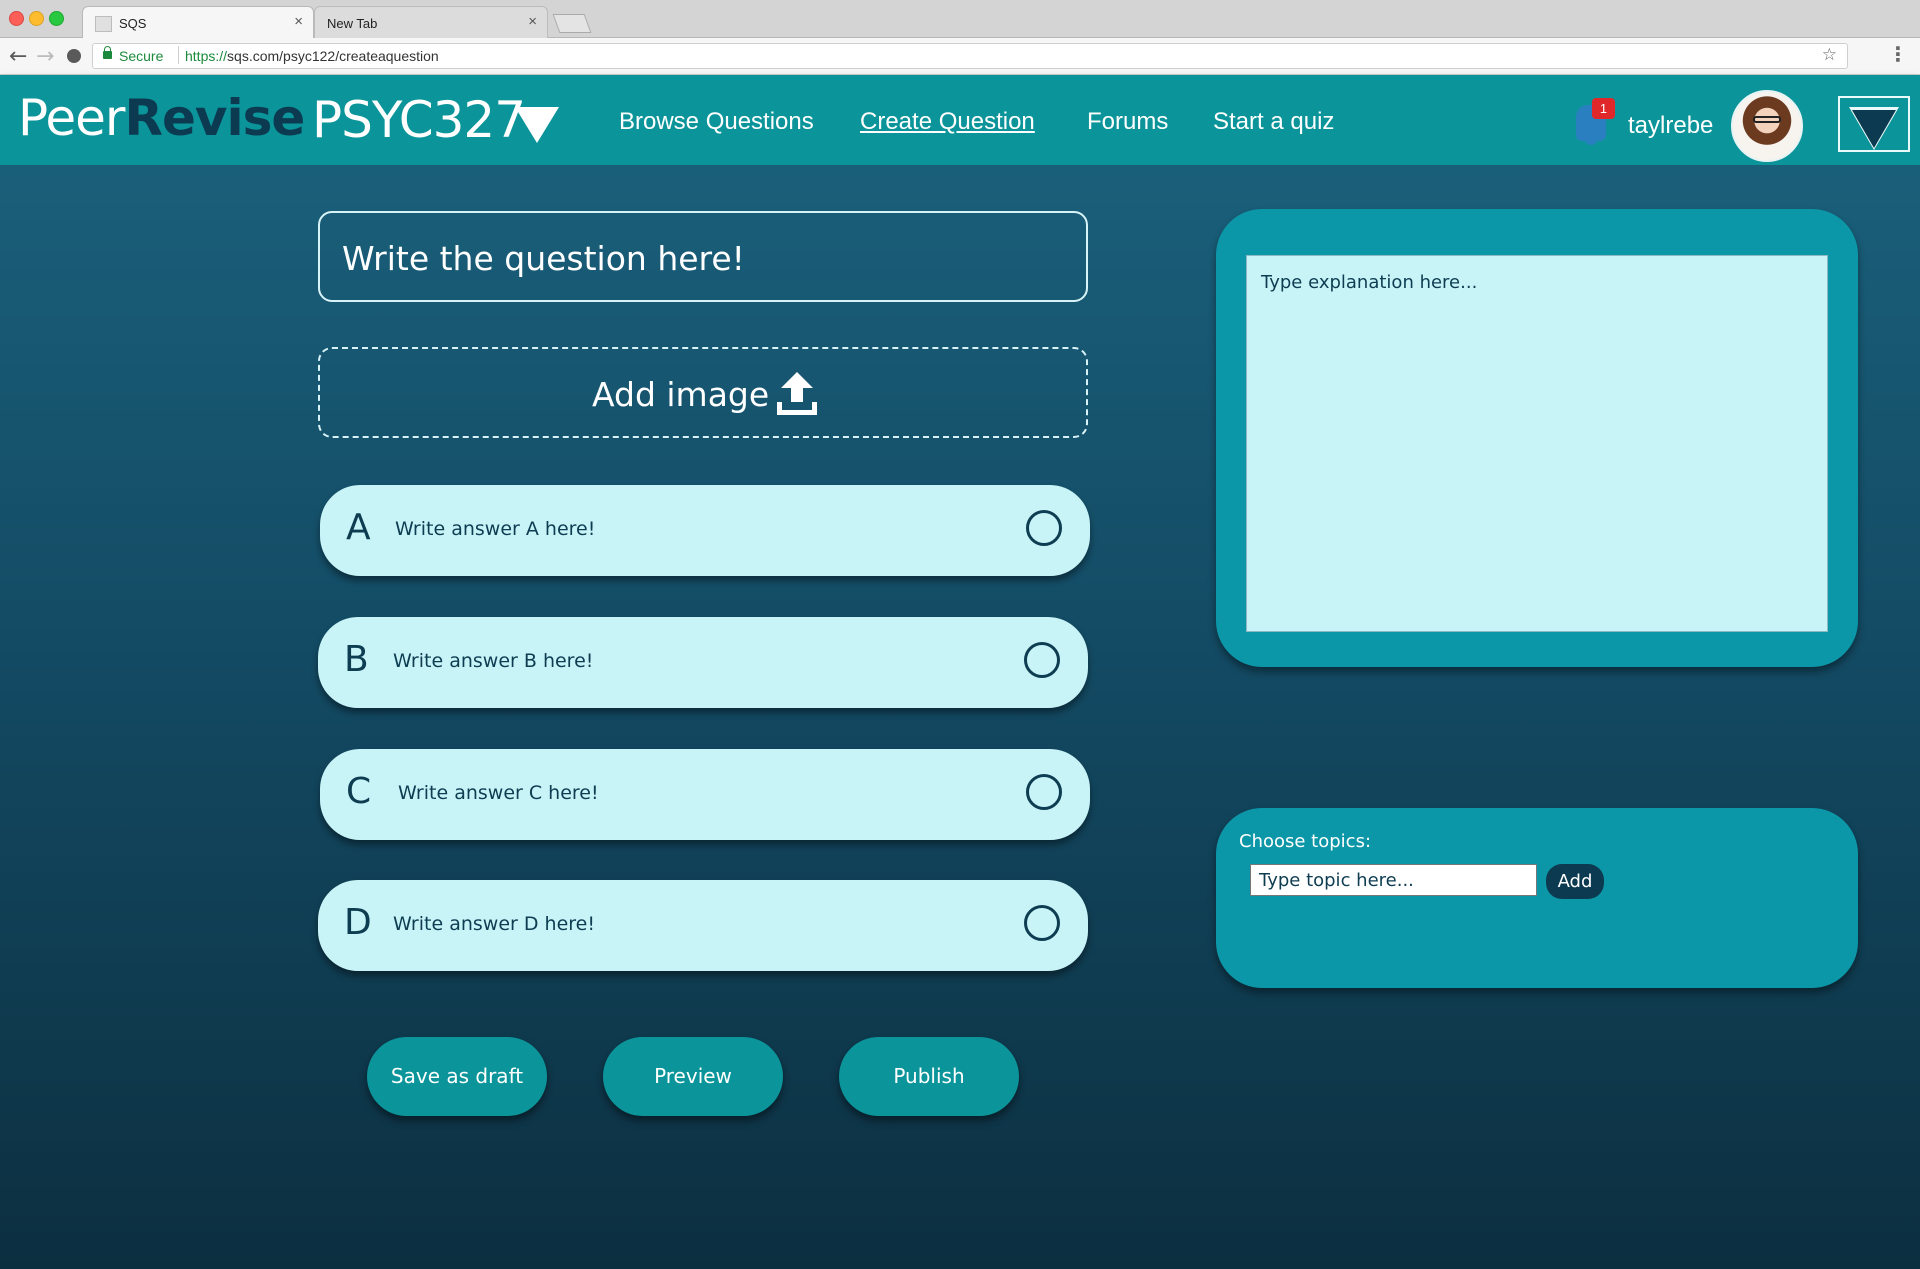 The image size is (1920, 1269). Describe the element at coordinates (705, 530) in the screenshot. I see `answer-option-a: A Write answer A here!` at that location.